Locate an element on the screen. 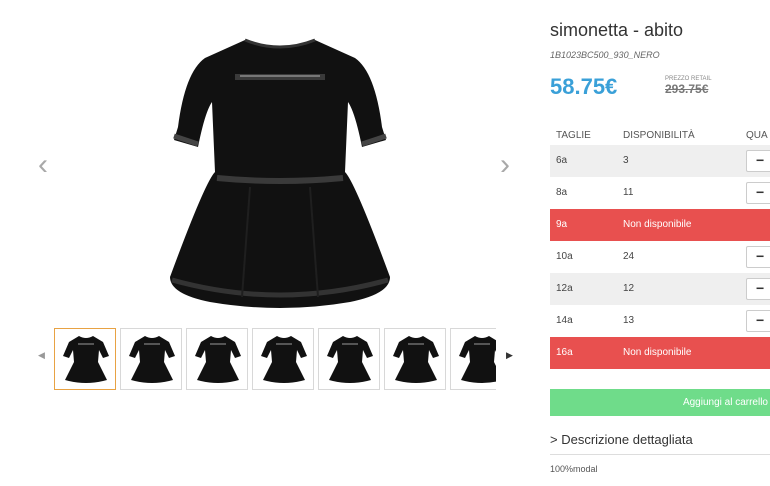  size-cell: 8a is located at coordinates (562, 192).